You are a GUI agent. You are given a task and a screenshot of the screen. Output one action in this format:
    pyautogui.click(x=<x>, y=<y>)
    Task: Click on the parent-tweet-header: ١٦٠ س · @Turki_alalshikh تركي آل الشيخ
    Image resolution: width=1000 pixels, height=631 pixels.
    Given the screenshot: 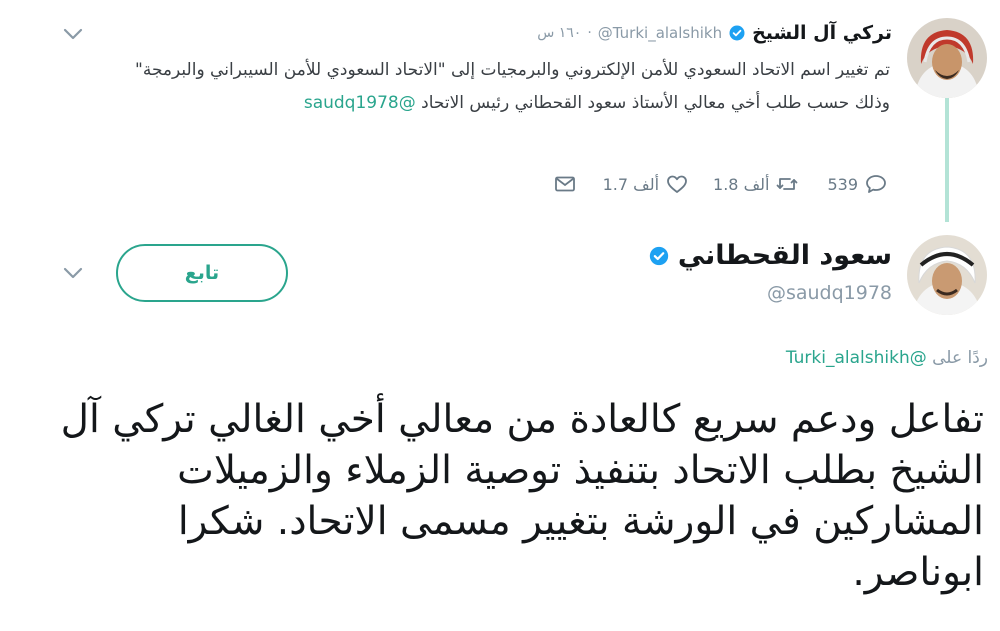 What is the action you would take?
    pyautogui.click(x=714, y=33)
    